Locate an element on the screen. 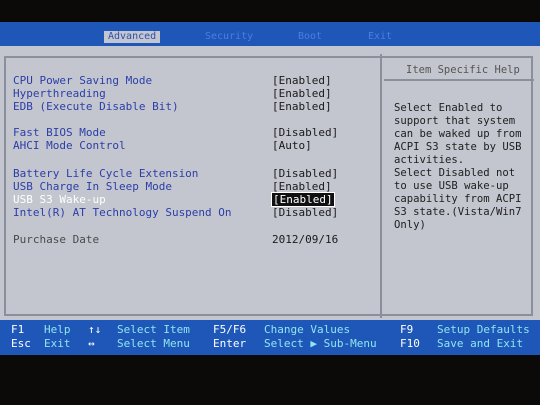 This screenshot has width=540, height=405. option-cpu-power-saving: CPU Power Saving Mode is located at coordinates (82, 80).